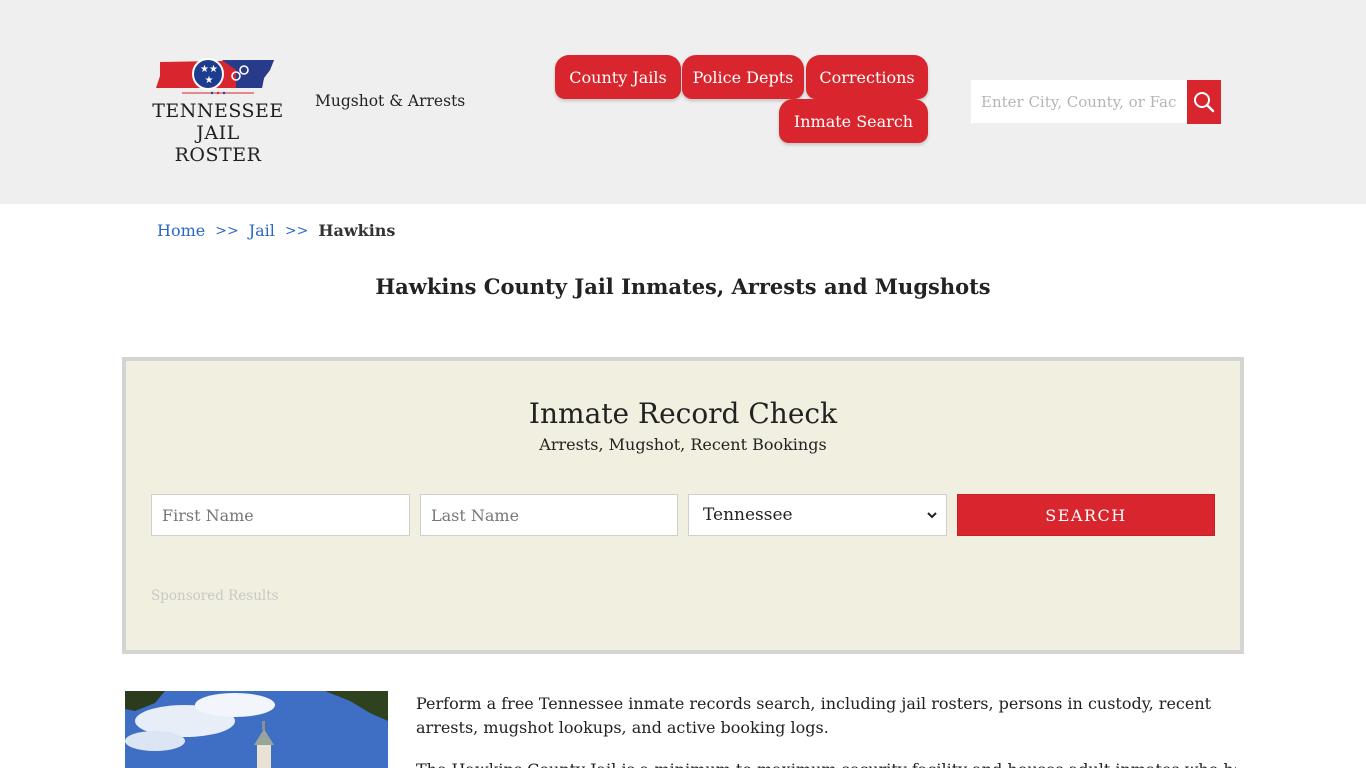  What do you see at coordinates (932, 515) in the screenshot?
I see `chevron-down-icon` at bounding box center [932, 515].